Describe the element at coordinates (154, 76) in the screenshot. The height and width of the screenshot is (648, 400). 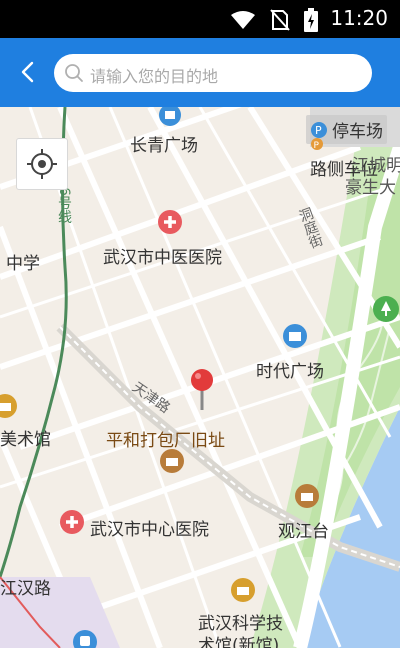
I see `search-placeholder: 请输入您的目的地` at that location.